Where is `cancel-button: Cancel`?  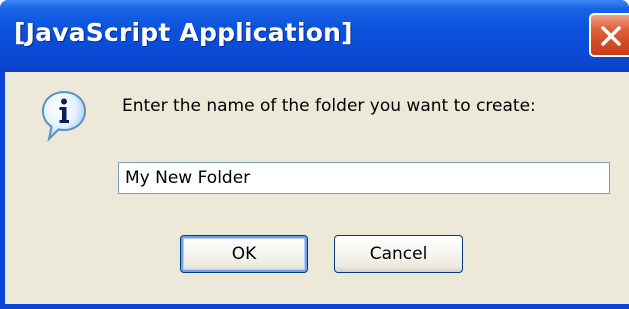
cancel-button: Cancel is located at coordinates (398, 254).